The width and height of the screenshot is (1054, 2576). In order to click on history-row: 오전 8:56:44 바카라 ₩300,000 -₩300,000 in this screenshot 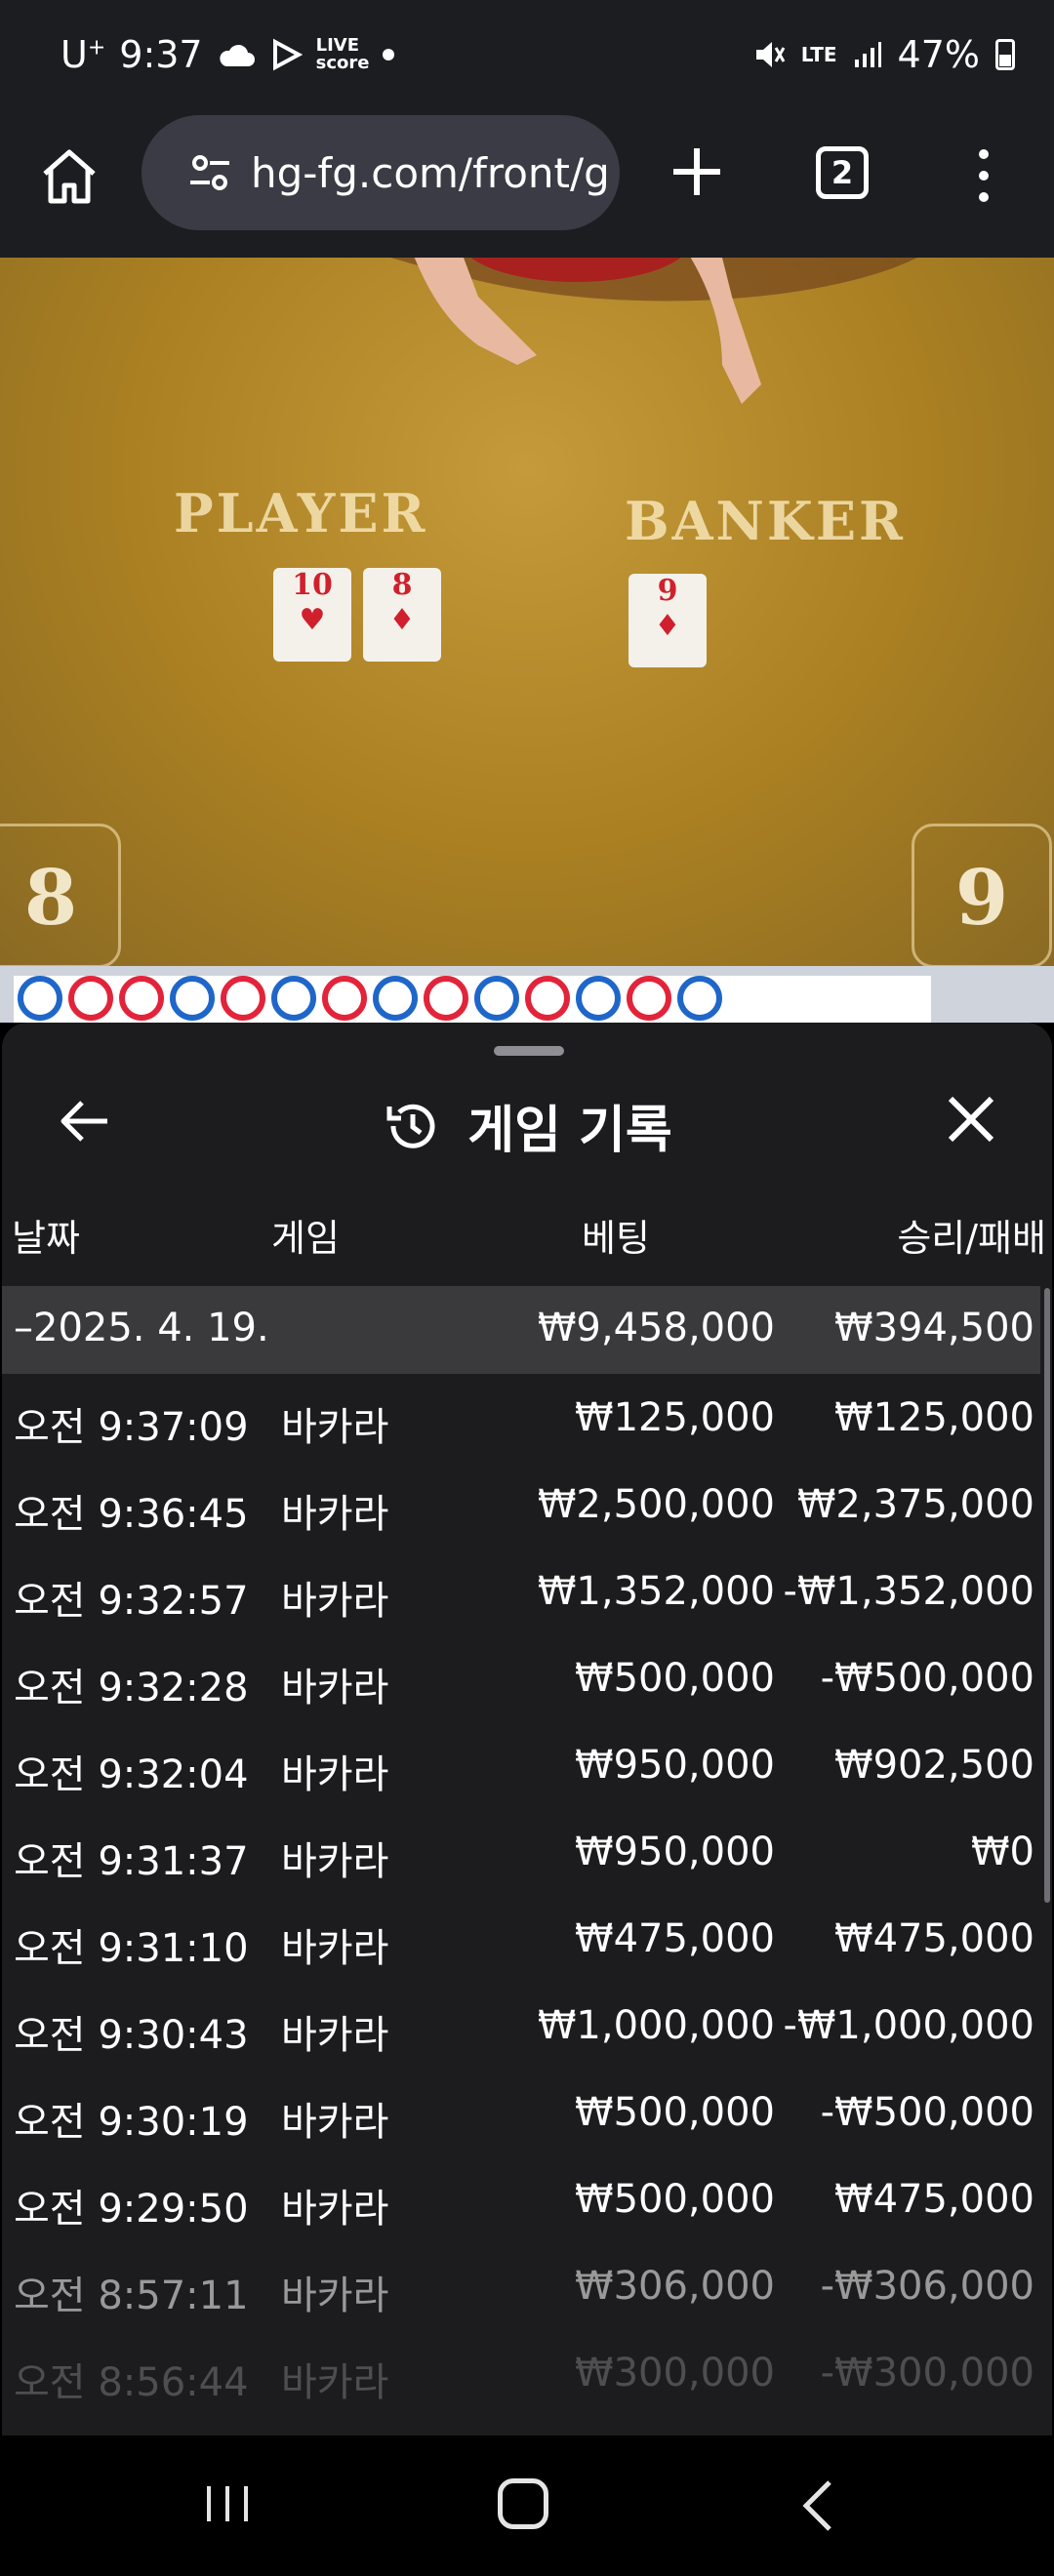, I will do `click(521, 2378)`.